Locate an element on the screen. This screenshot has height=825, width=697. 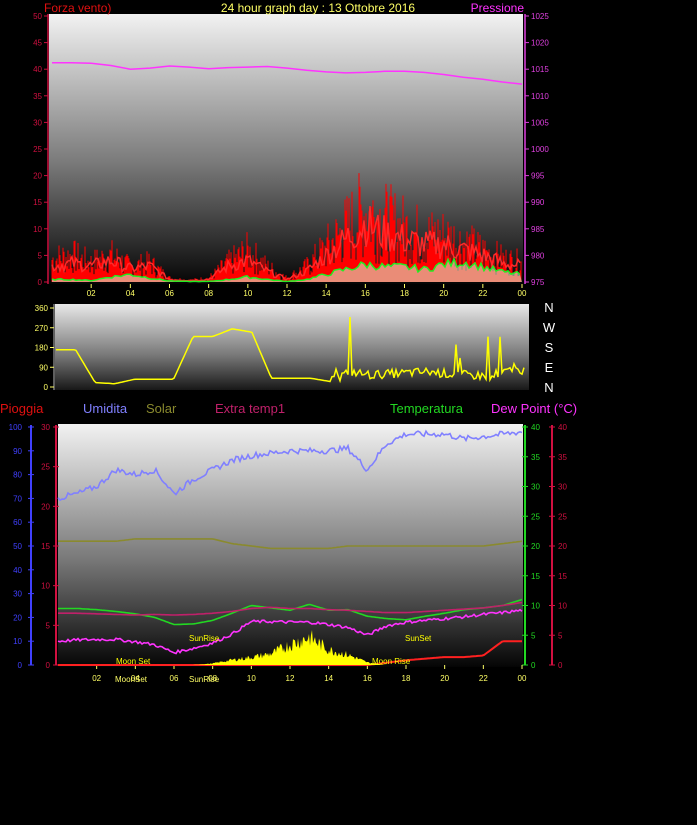
rain-axis-tick-label: 10 is located at coordinates (45, 586).